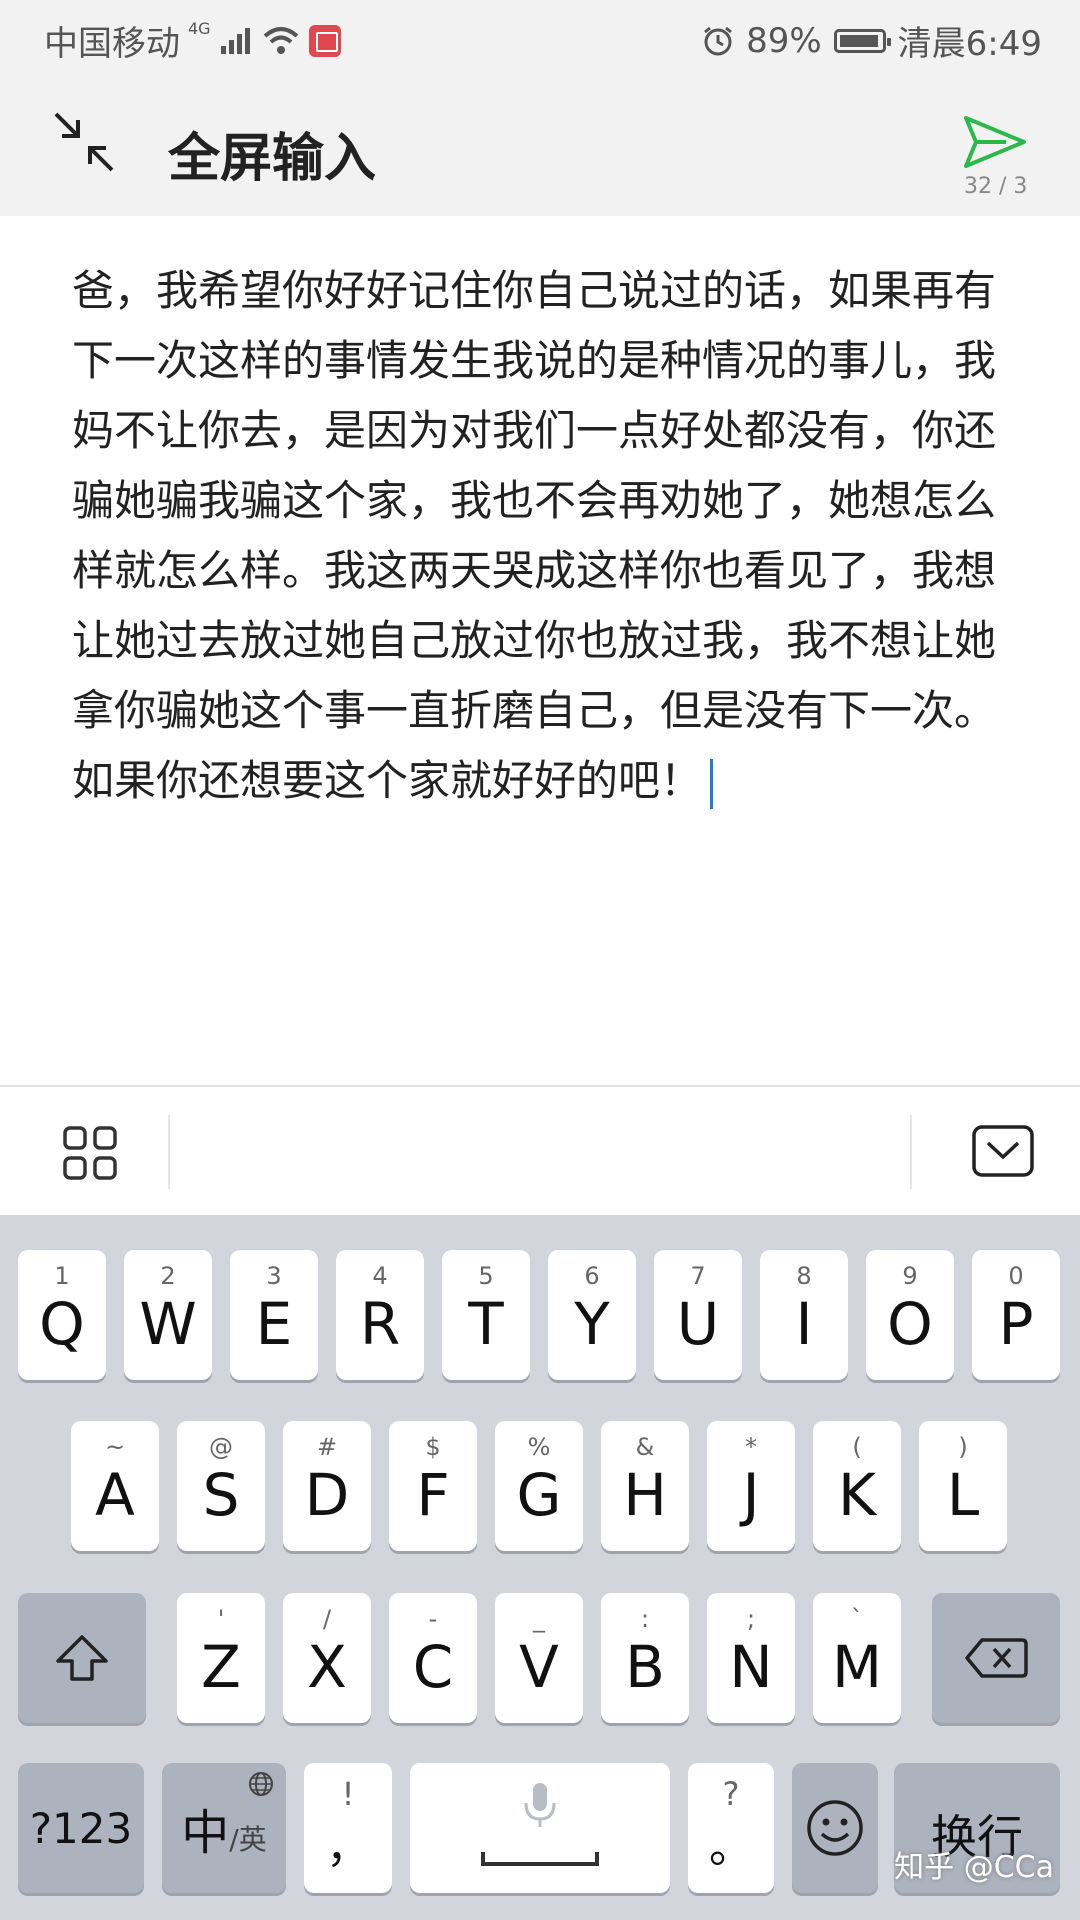 Image resolution: width=1080 pixels, height=1920 pixels. Describe the element at coordinates (327, 1667) in the screenshot. I see `key-label: X` at that location.